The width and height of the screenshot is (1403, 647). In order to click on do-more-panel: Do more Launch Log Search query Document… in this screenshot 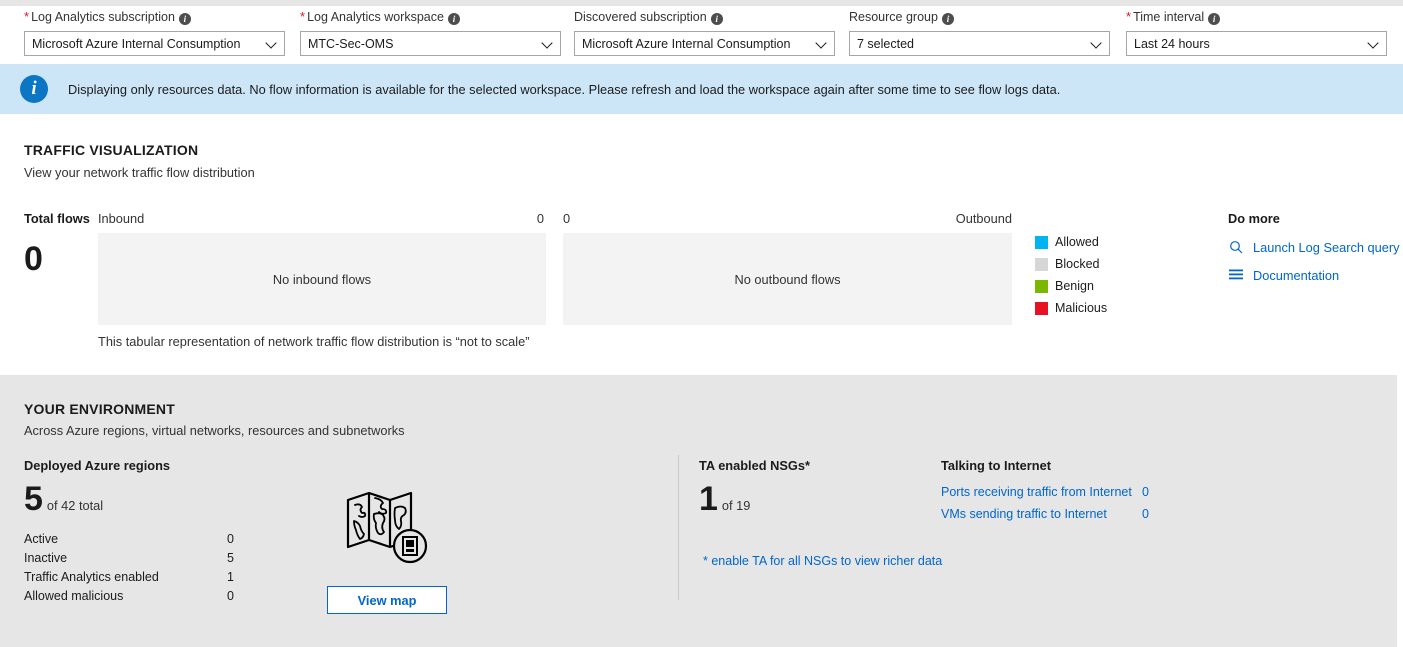, I will do `click(1314, 251)`.